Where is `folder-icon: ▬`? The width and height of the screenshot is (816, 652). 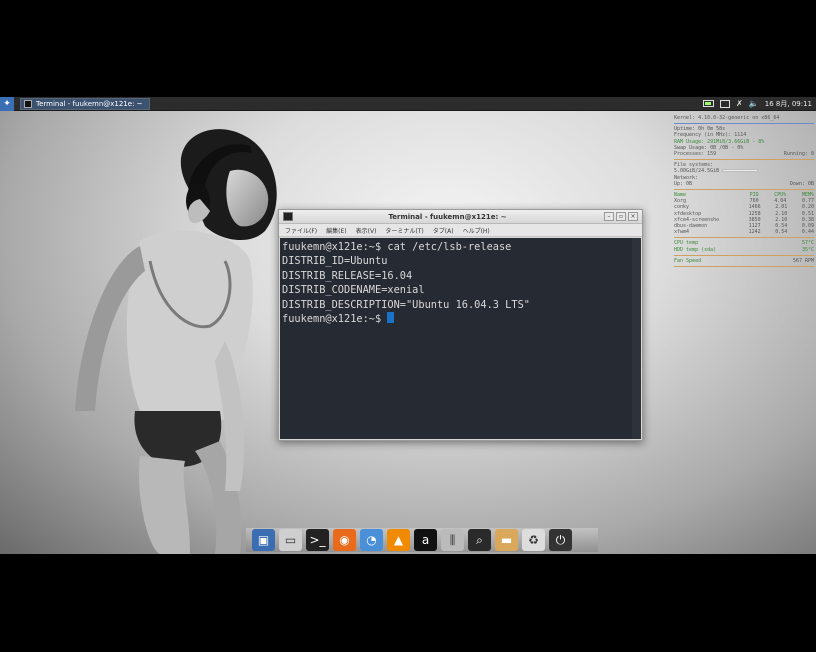
folder-icon: ▬ is located at coordinates (506, 540).